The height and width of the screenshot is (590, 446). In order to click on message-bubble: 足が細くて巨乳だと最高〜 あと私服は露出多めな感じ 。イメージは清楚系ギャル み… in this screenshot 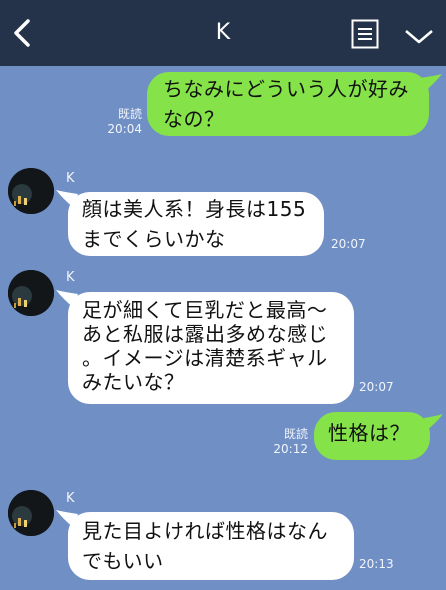, I will do `click(211, 348)`.